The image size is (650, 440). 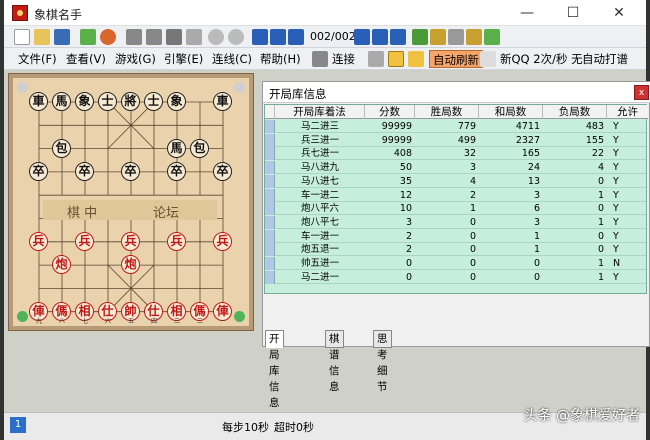 What do you see at coordinates (154, 37) in the screenshot?
I see `screen-icon` at bounding box center [154, 37].